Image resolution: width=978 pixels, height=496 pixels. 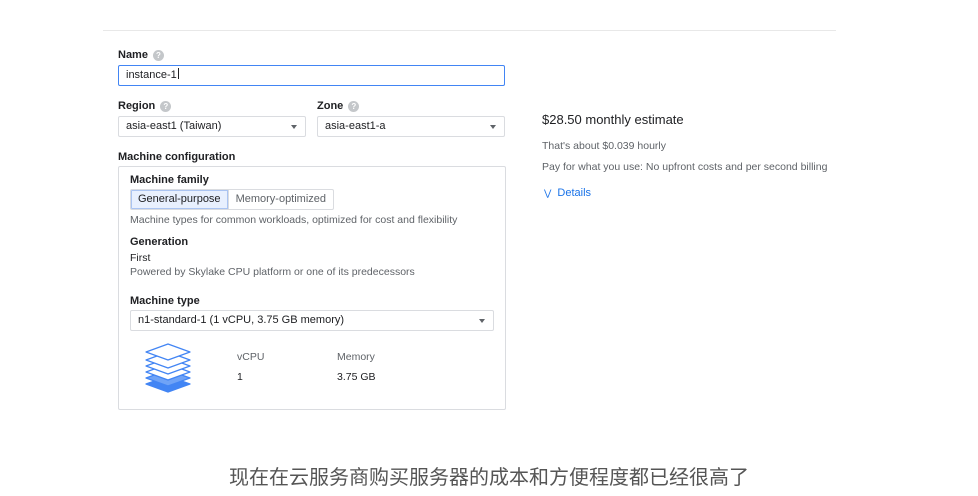 I want to click on memory-value: 3.75 GB, so click(x=356, y=377).